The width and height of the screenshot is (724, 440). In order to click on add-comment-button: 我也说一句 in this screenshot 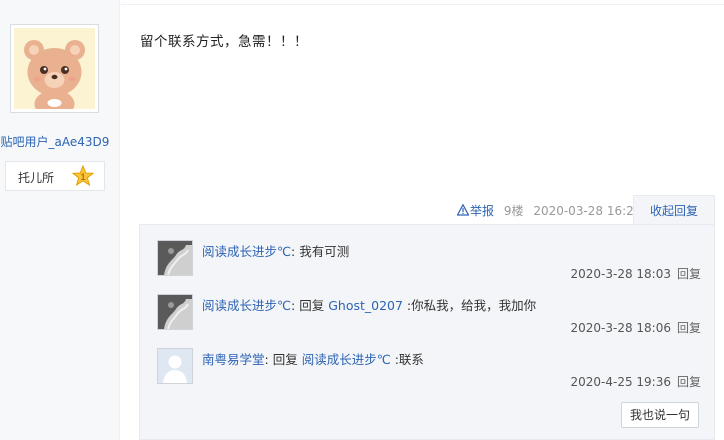, I will do `click(660, 415)`.